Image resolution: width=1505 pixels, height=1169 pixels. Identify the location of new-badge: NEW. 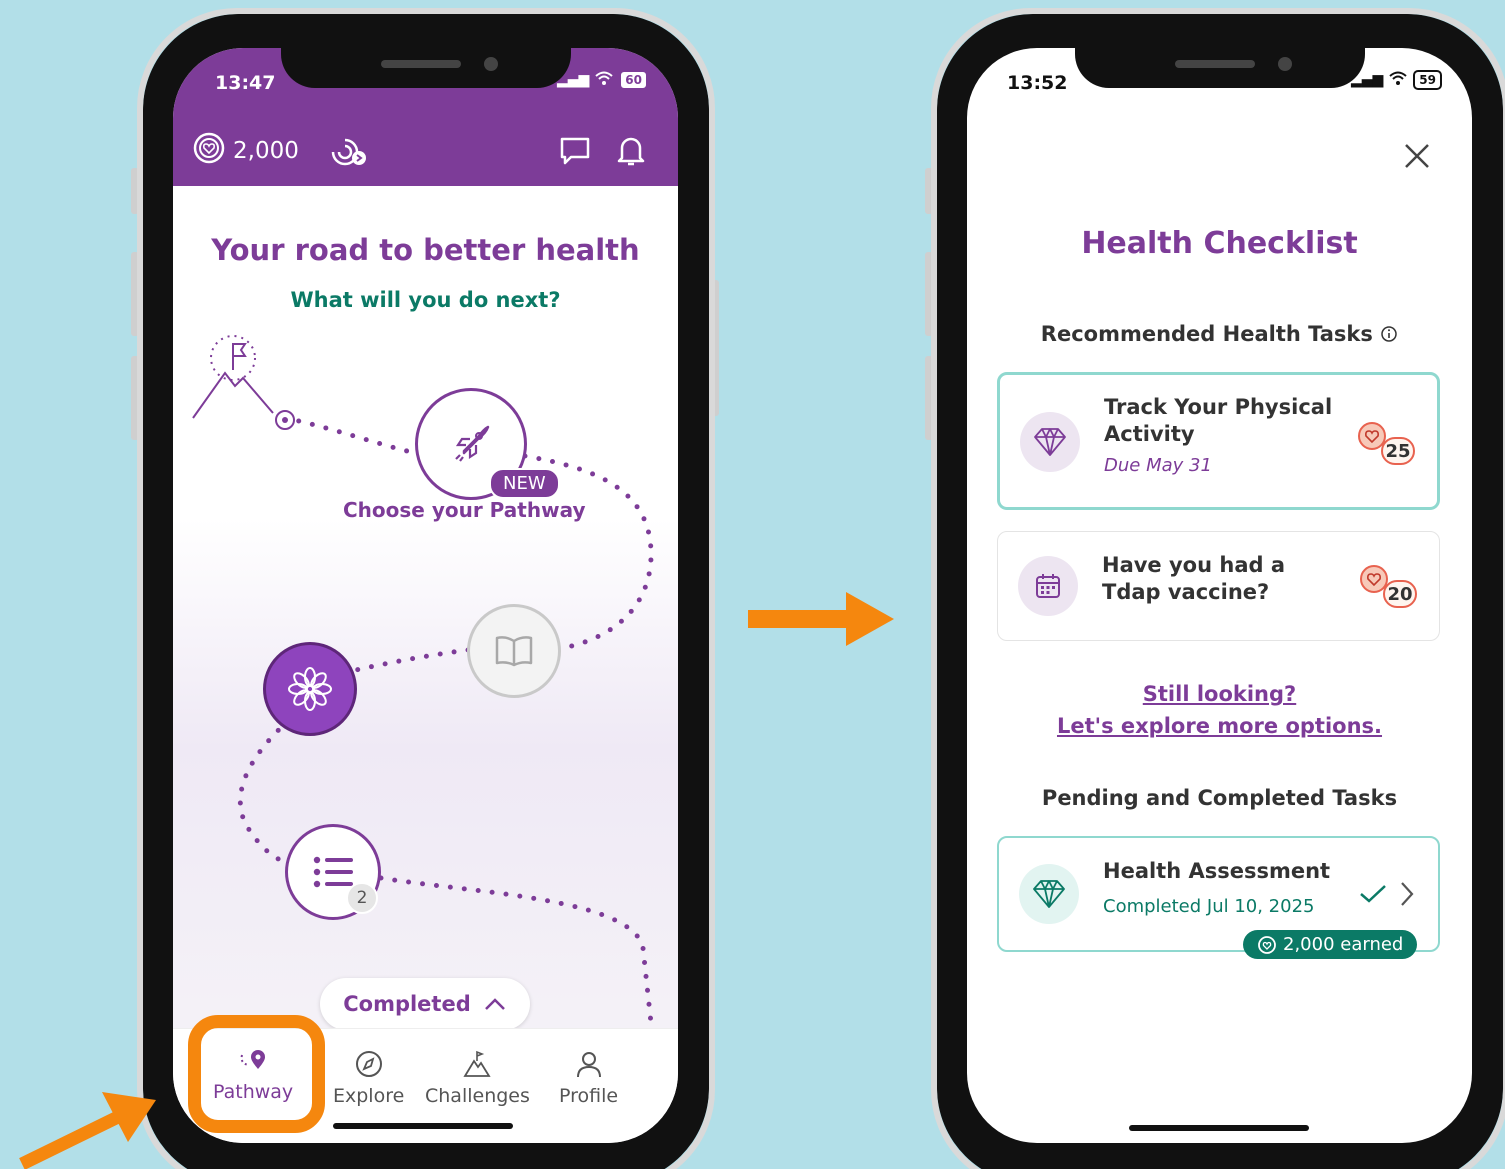
(524, 483).